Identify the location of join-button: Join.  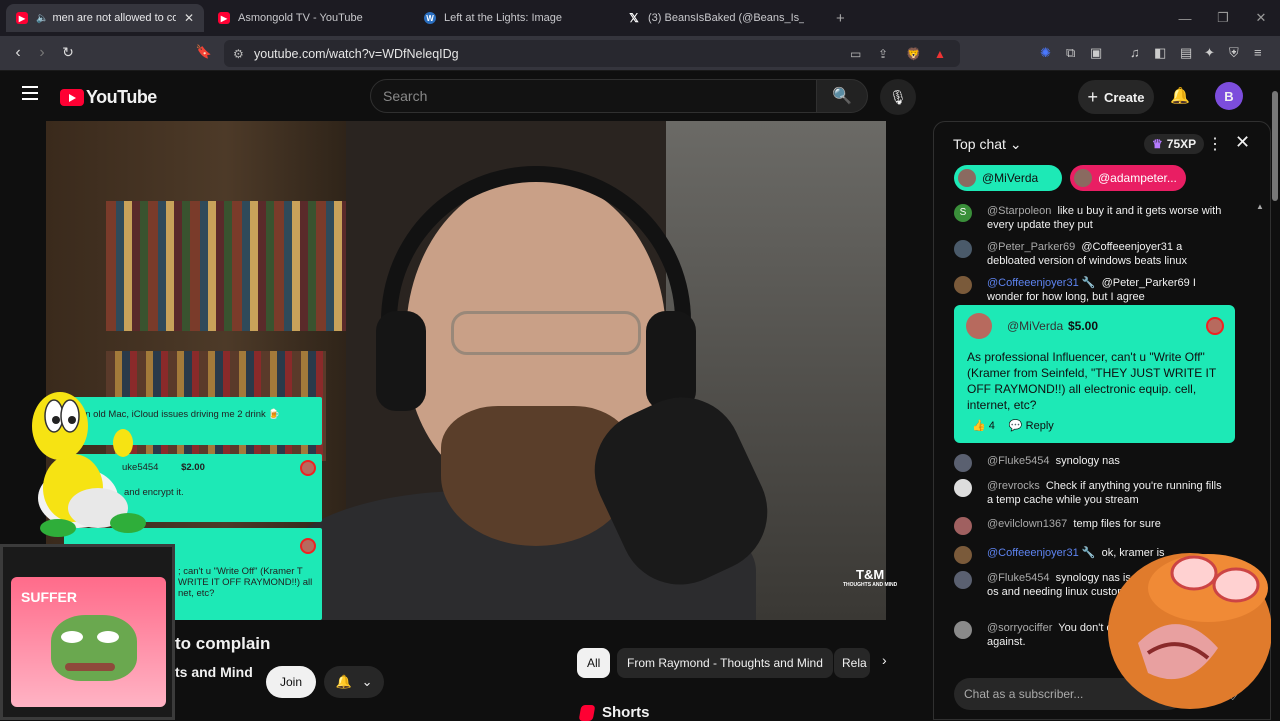
(291, 682).